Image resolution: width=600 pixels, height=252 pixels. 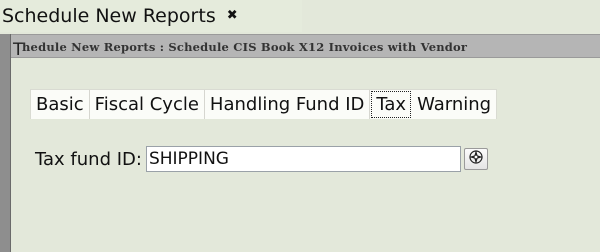 I want to click on tax-fund-lookup-button, so click(x=475, y=159).